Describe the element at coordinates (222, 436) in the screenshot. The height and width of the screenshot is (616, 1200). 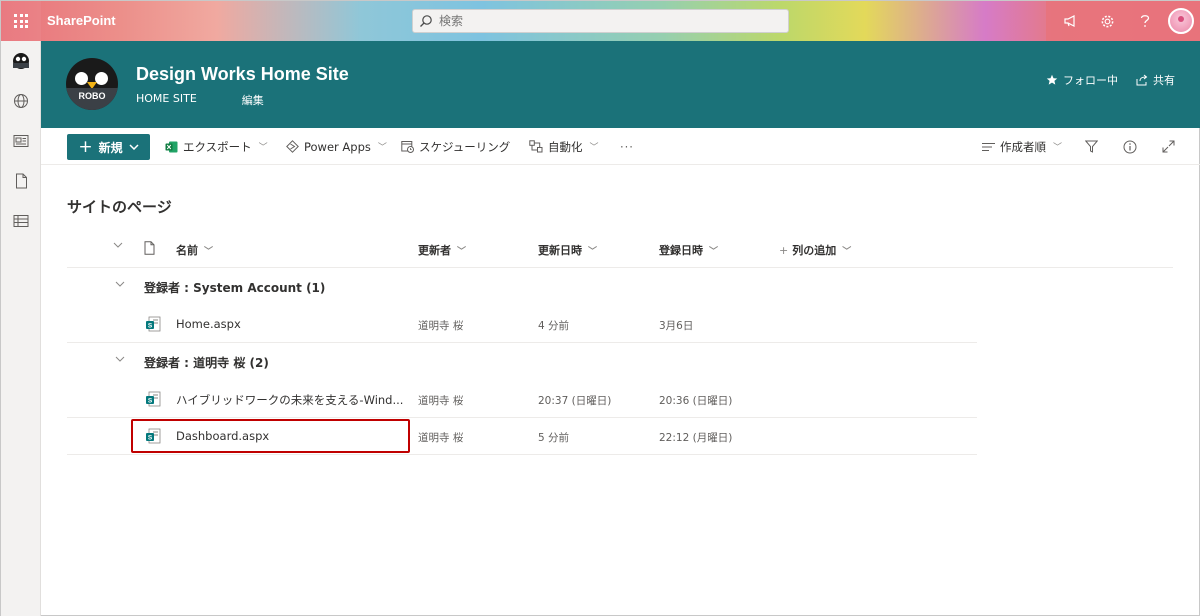
I see `file-name: Dashboard.aspx` at that location.